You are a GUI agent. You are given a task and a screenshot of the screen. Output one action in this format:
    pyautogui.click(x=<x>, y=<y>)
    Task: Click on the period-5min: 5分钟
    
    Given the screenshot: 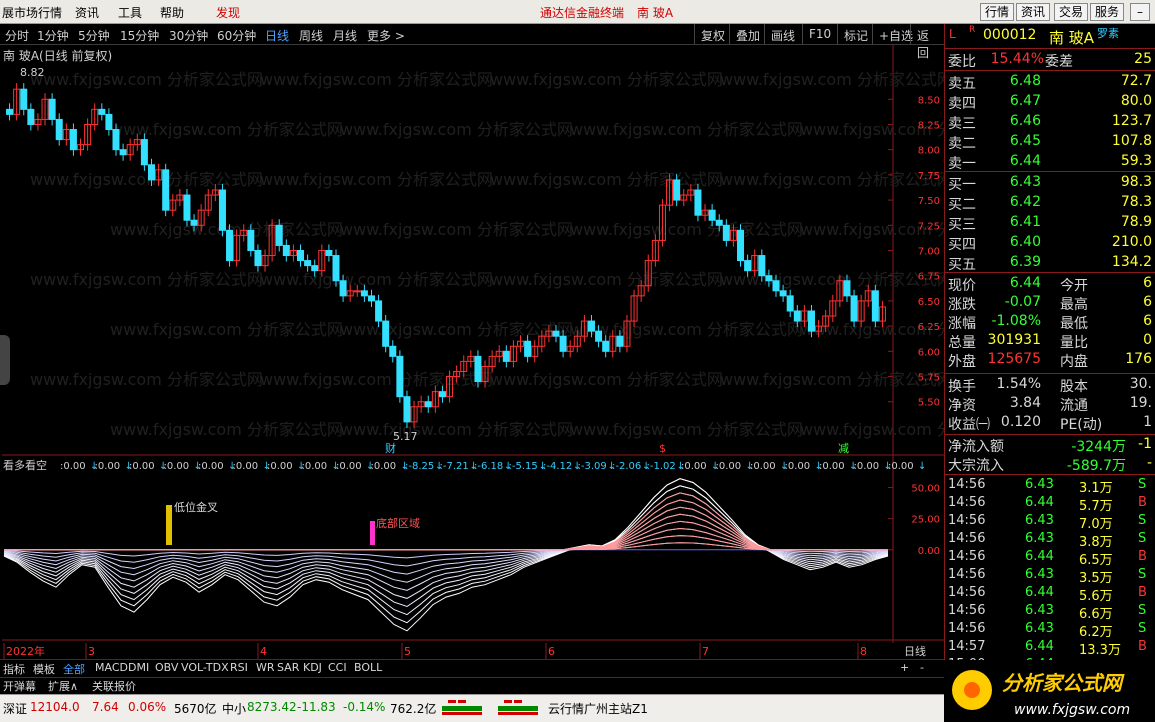 What is the action you would take?
    pyautogui.click(x=94, y=35)
    